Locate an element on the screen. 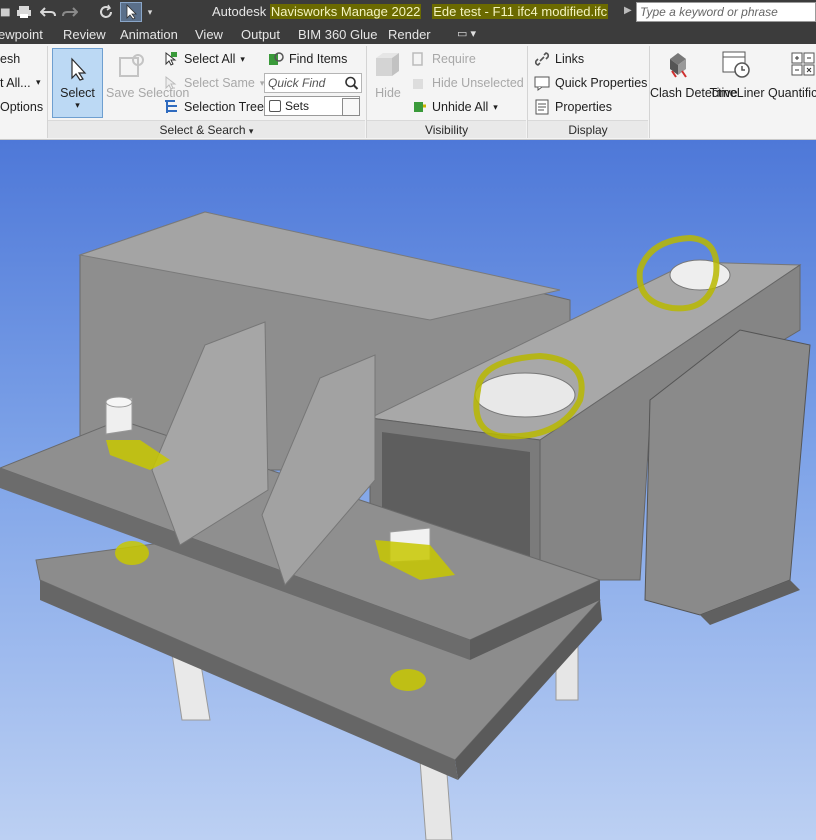  clash-detective-icon is located at coordinates (678, 65).